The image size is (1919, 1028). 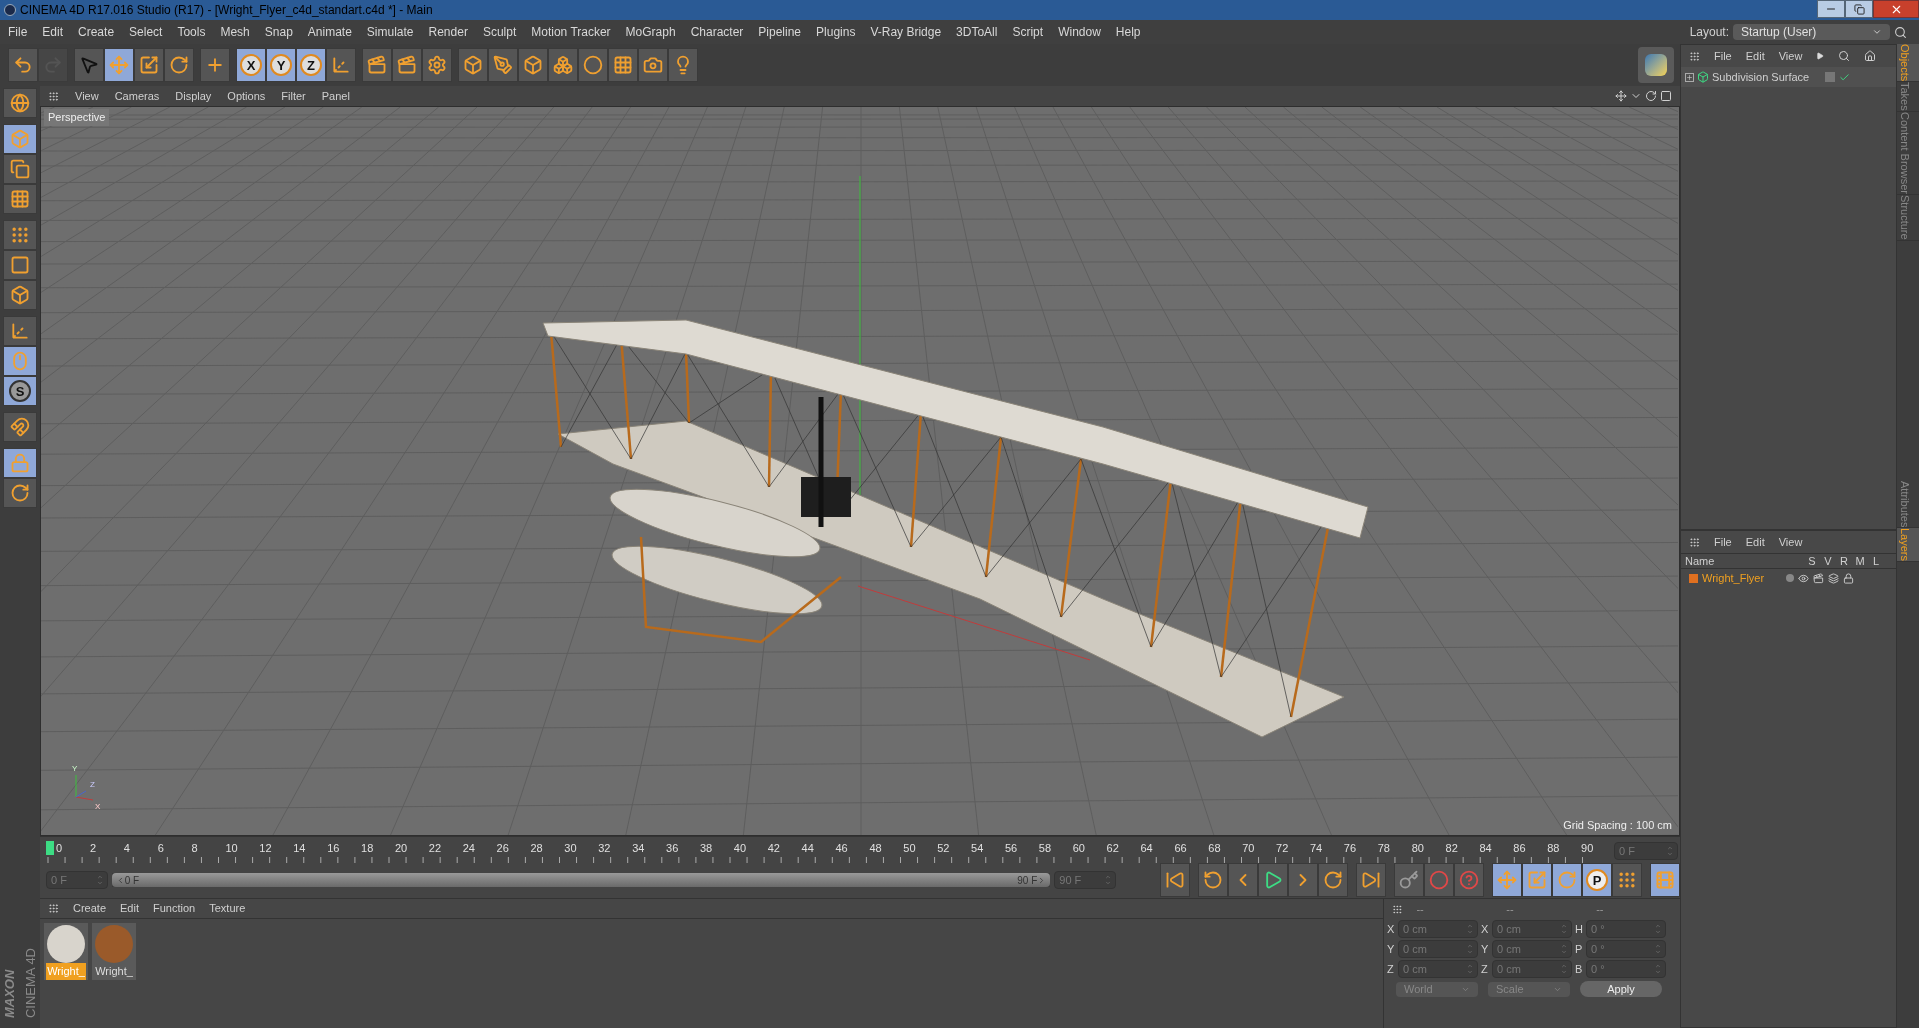 What do you see at coordinates (977, 32) in the screenshot?
I see `menu-item: 3DToAll` at bounding box center [977, 32].